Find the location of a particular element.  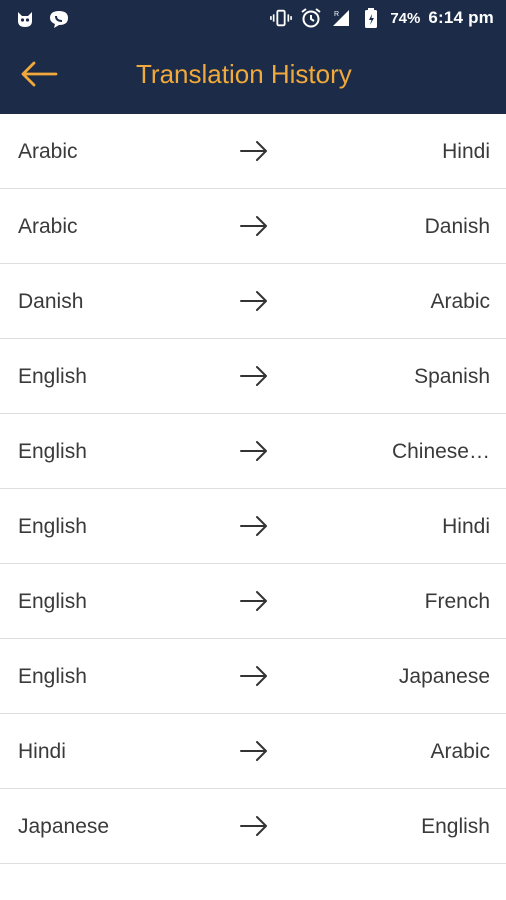

battery-percent: 74% is located at coordinates (405, 18).